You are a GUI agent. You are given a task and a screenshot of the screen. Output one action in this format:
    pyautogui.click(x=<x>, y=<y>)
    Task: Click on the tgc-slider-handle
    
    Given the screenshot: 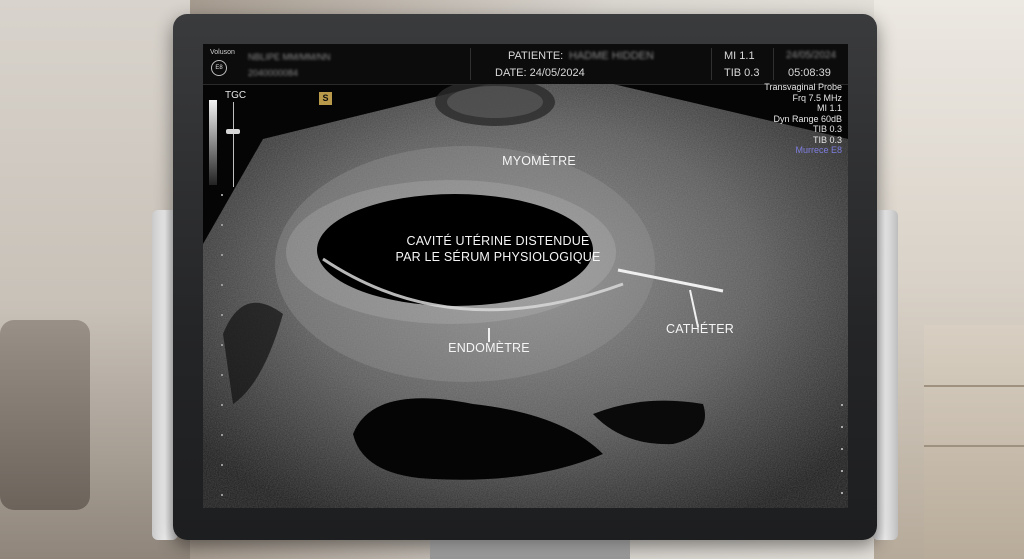 What is the action you would take?
    pyautogui.click(x=233, y=131)
    